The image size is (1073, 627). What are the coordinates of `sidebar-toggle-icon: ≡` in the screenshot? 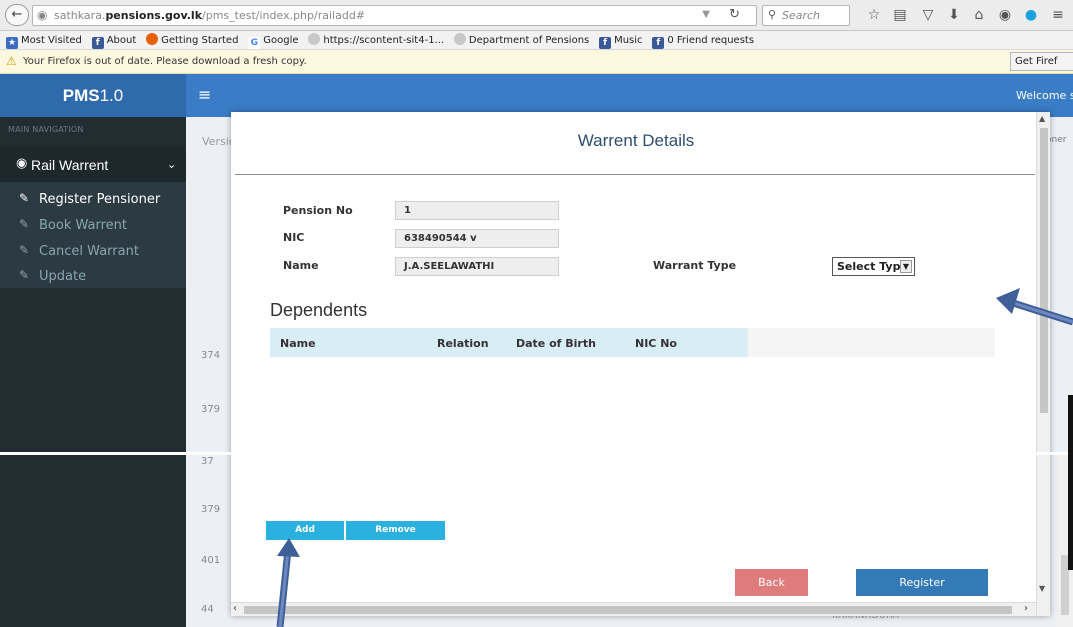 It's located at (204, 94).